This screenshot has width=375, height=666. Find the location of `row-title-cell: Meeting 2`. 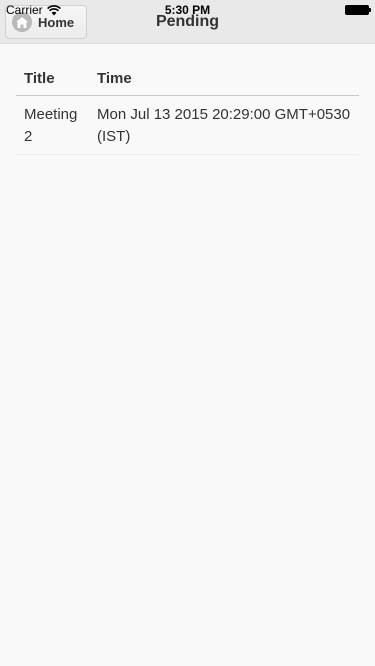

row-title-cell: Meeting 2 is located at coordinates (52, 125).